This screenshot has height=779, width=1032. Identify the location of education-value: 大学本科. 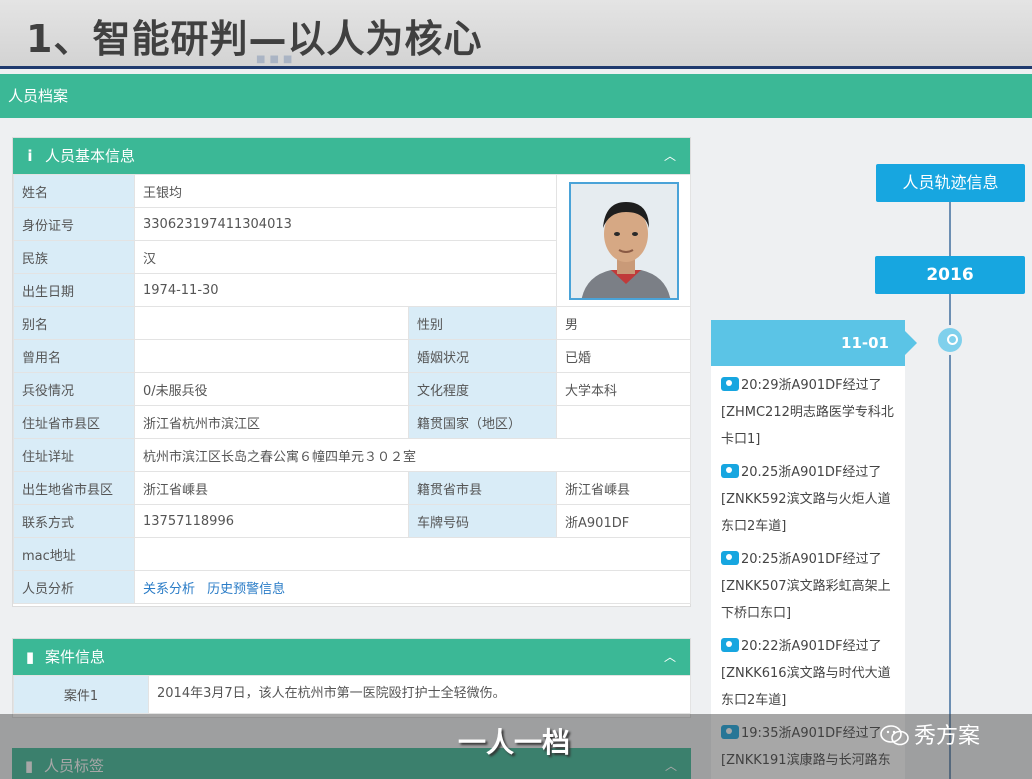
(624, 389).